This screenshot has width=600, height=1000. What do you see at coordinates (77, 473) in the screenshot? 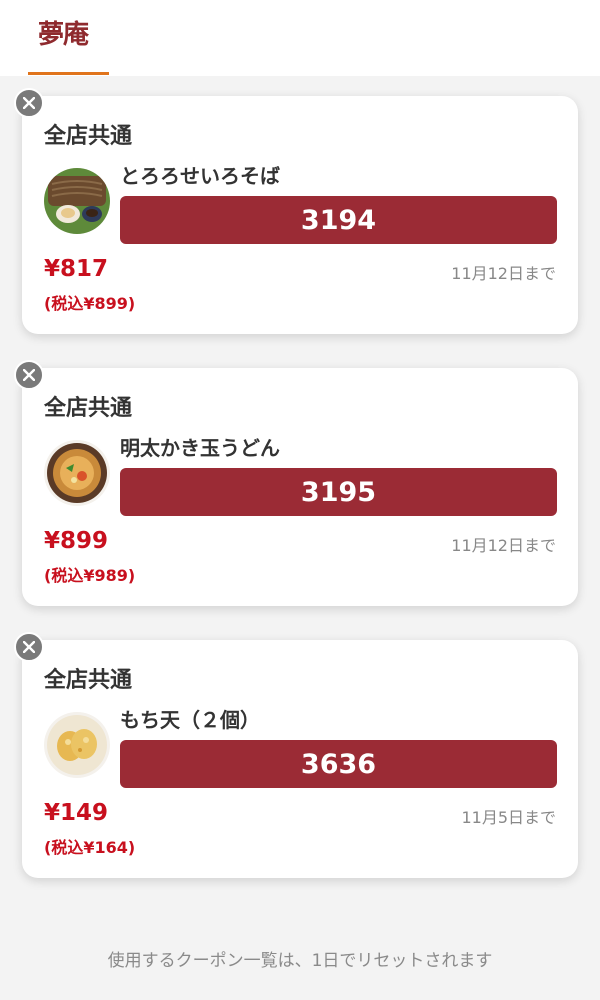
I see `udon-bowl-icon` at bounding box center [77, 473].